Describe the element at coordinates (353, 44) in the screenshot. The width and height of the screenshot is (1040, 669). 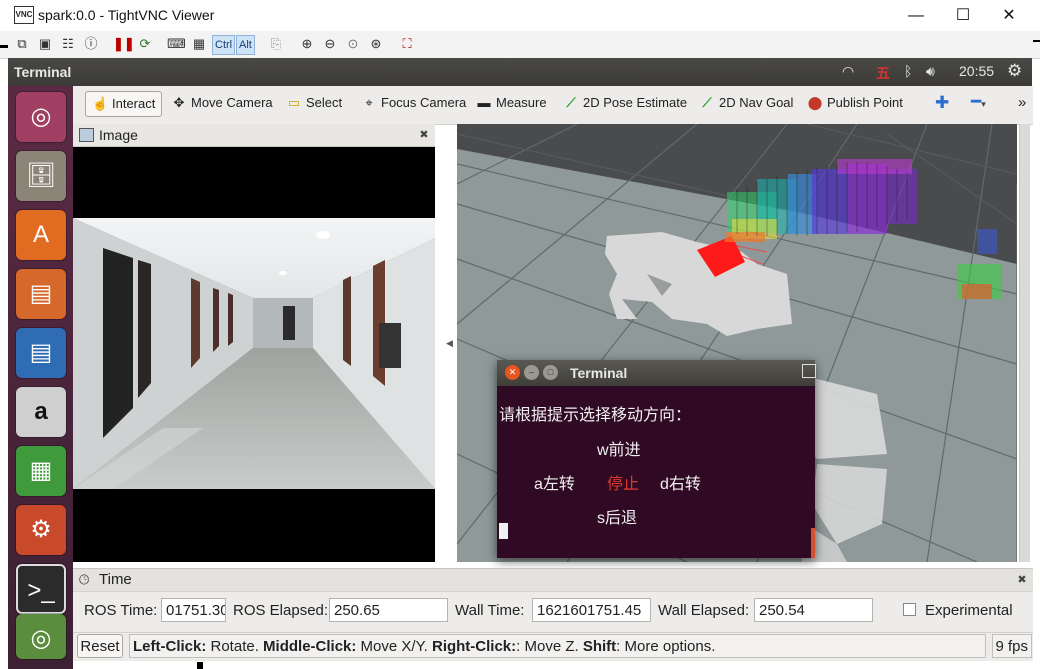
I see `zoom-100-icon: ⊙` at that location.